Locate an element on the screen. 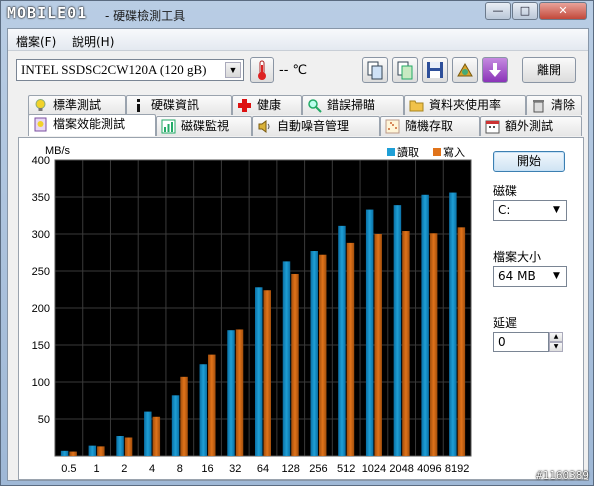  tab-label: 標準測試 is located at coordinates (77, 105).